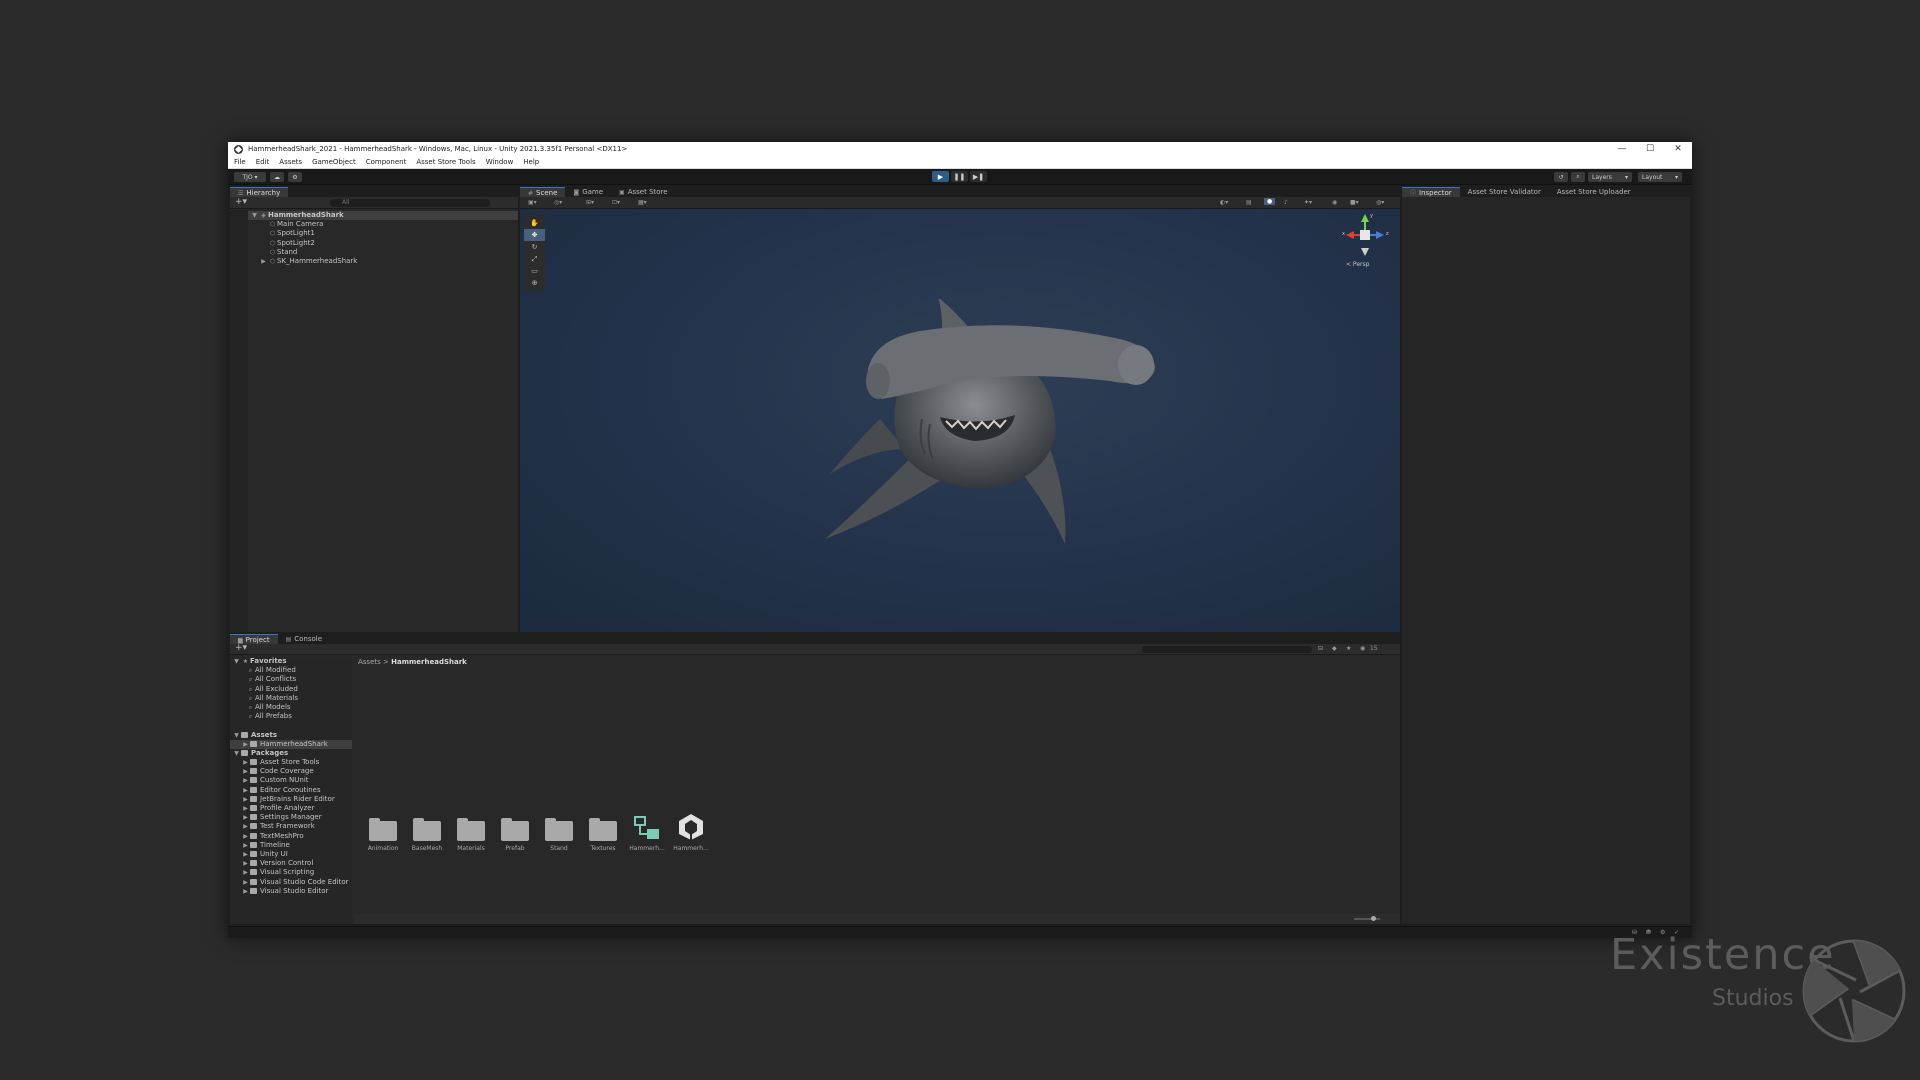  I want to click on asset-folder: Stand, so click(559, 833).